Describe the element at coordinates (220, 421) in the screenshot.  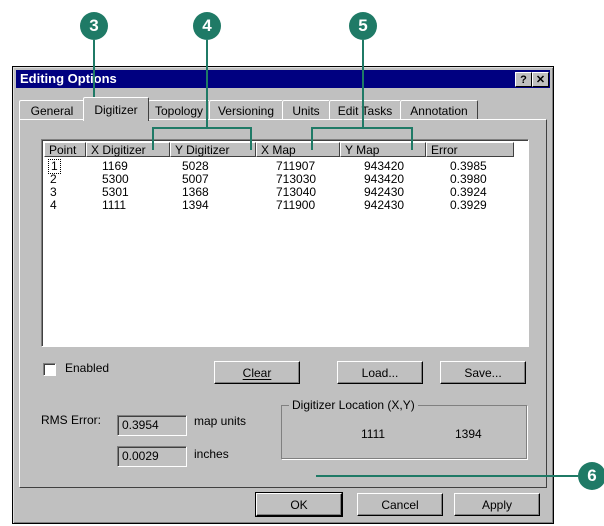
I see `map-units-label: map units` at that location.